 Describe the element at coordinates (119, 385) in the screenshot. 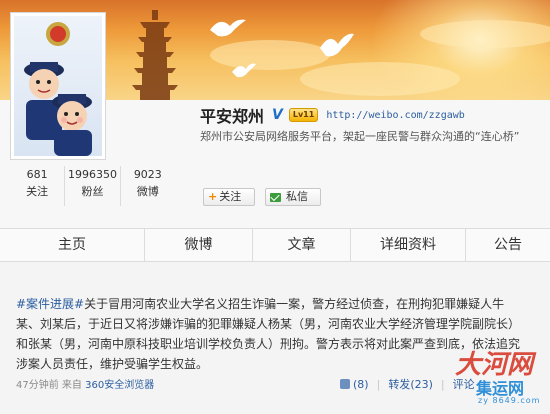

I see `post-source-link: 360安全浏览器` at that location.